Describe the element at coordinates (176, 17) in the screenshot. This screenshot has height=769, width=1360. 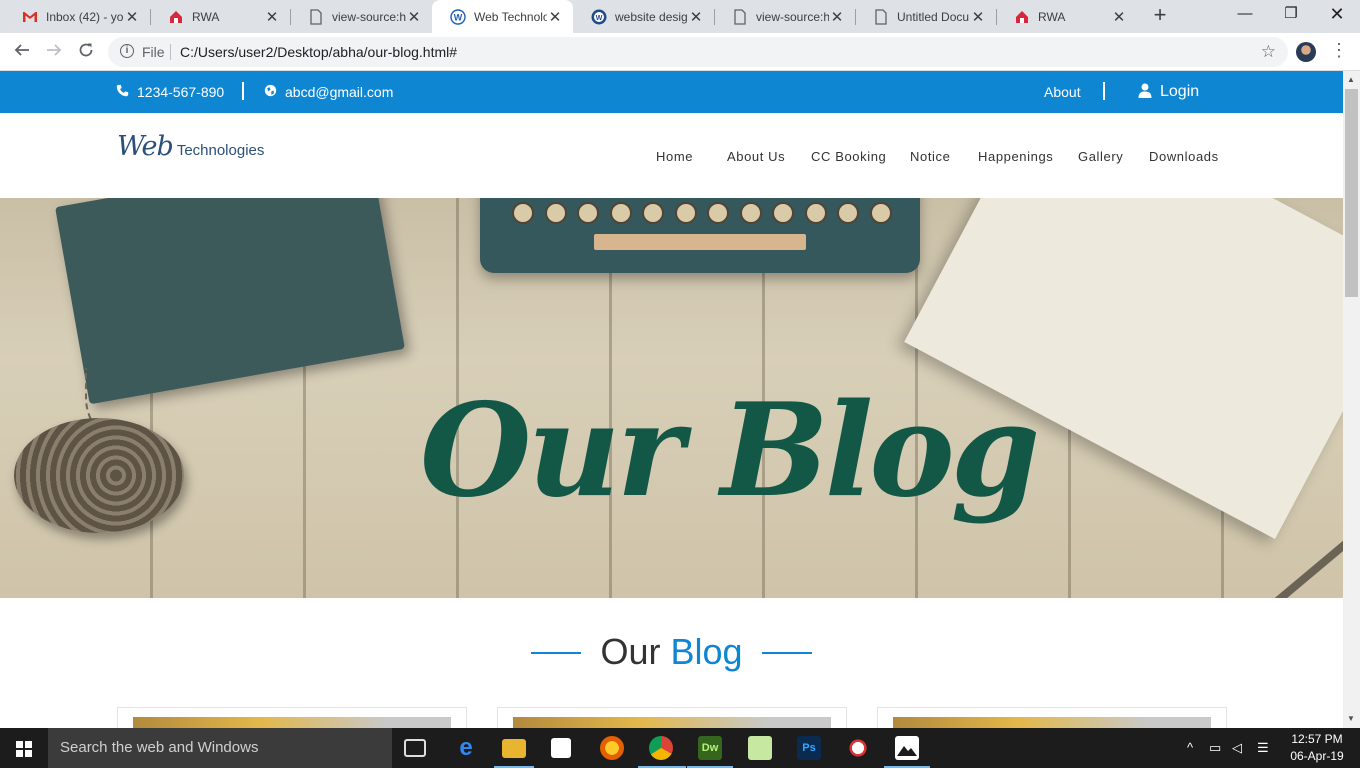
I see `rwa-icon` at that location.